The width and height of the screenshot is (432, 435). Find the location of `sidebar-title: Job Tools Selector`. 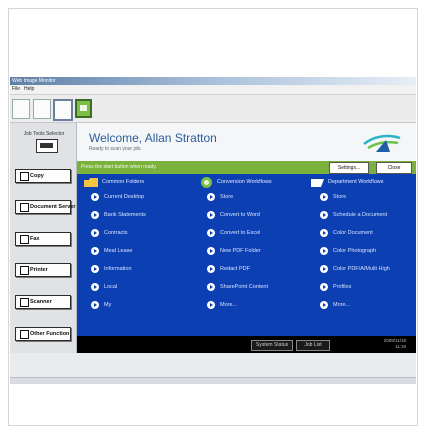

sidebar-title: Job Tools Selector is located at coordinates (44, 134).